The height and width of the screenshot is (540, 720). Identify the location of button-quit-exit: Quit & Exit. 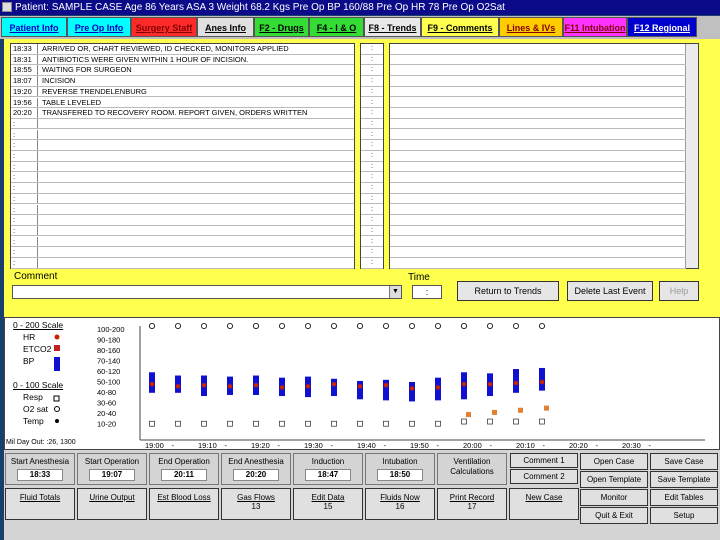
(614, 515).